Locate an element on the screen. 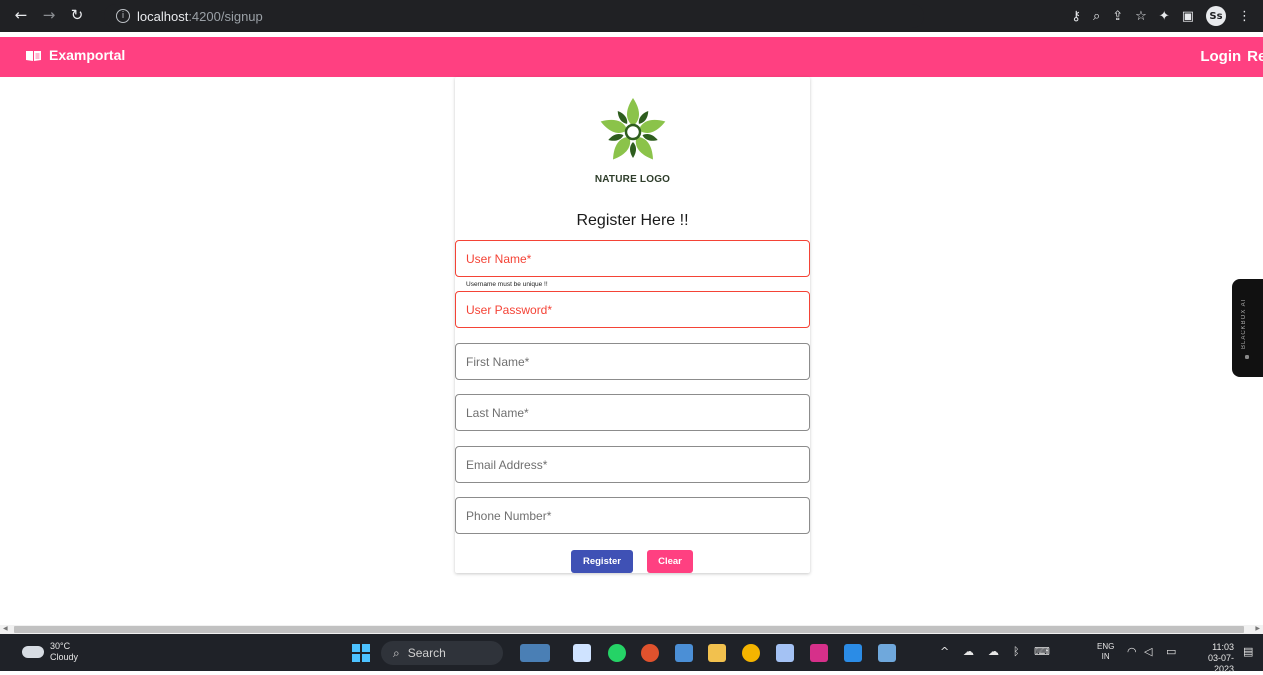 The image size is (1263, 675). widgets-icon is located at coordinates (535, 653).